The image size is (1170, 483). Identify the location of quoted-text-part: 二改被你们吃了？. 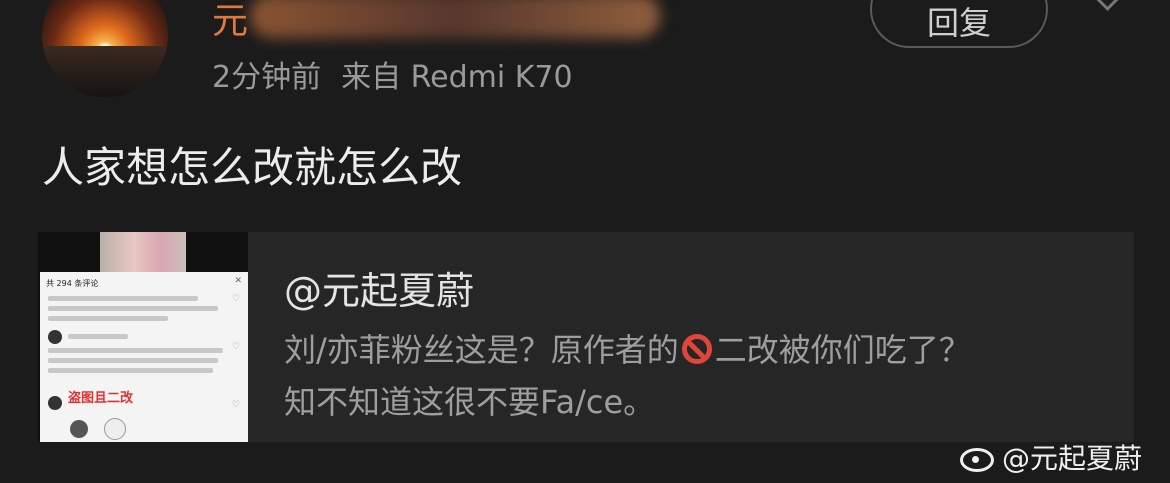
(842, 350).